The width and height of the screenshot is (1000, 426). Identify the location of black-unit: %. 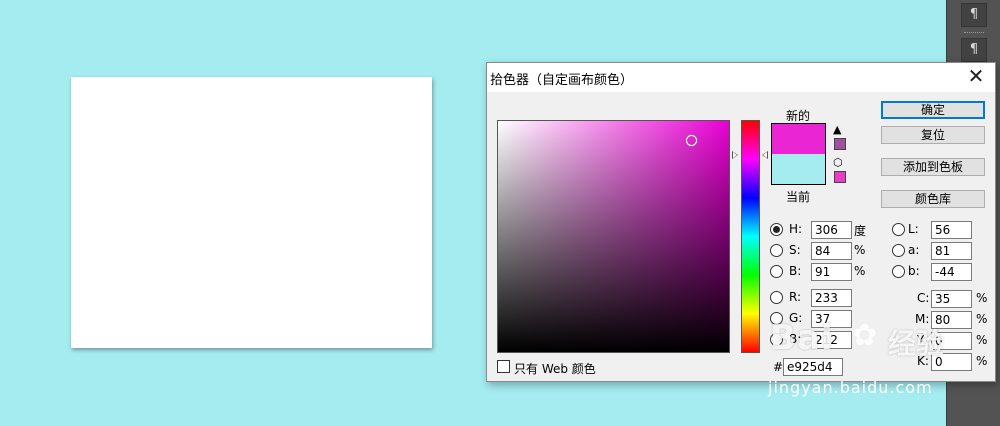
(982, 361).